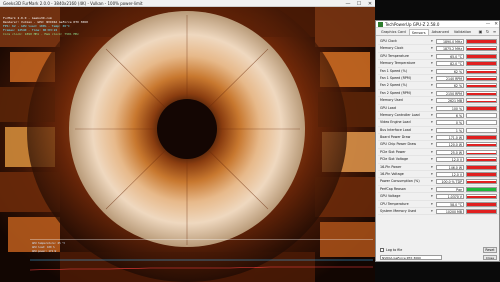 The height and width of the screenshot is (282, 500). I want to click on sensor-row: GPU Chip Power Draw ▾ 120.0 W, so click(438, 145).